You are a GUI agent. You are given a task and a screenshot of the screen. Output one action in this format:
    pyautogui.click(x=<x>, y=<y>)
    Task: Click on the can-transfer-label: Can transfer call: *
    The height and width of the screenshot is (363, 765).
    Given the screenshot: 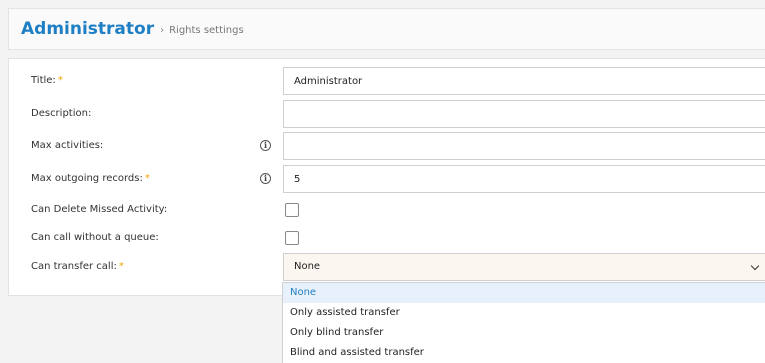 What is the action you would take?
    pyautogui.click(x=77, y=266)
    